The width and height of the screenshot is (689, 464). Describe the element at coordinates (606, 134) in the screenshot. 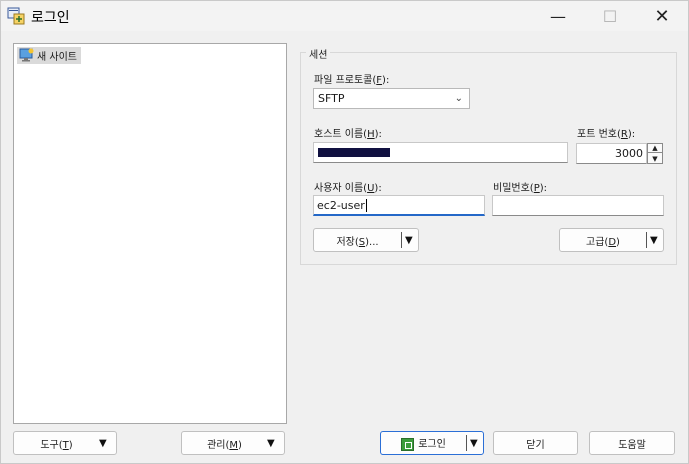

I see `port-label: 포트 번호(R):` at that location.